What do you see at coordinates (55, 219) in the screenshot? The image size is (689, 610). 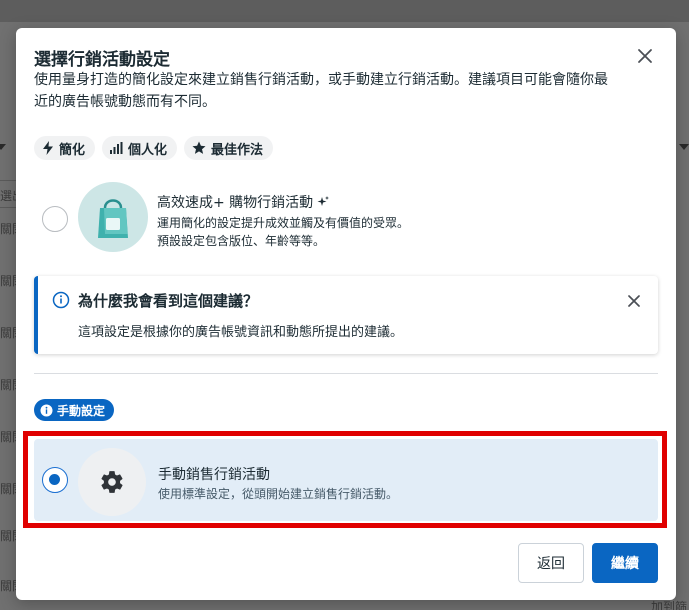 I see `advantage-option-radio` at bounding box center [55, 219].